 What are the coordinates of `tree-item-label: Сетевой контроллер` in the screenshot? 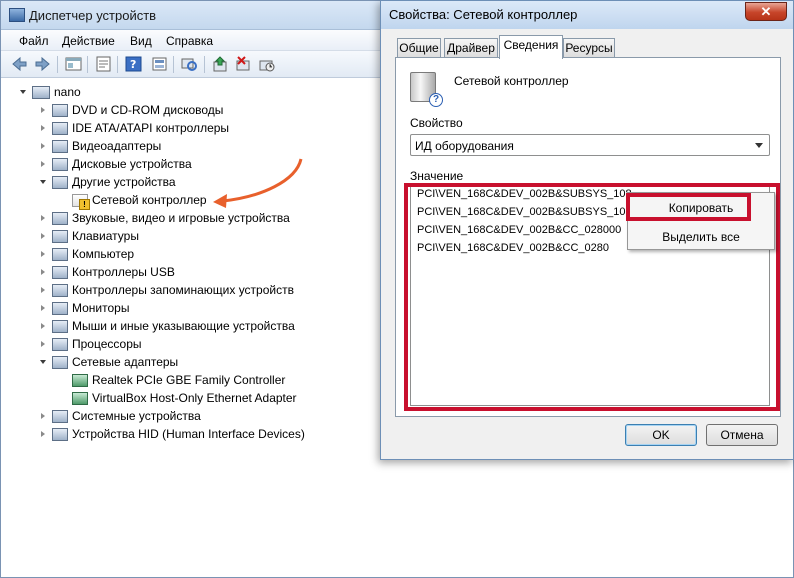 It's located at (149, 200).